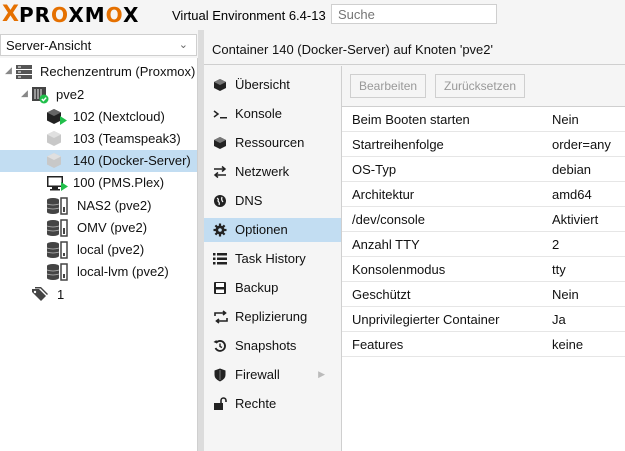 The image size is (625, 451). I want to click on view-select: Server-Ansicht ⌄, so click(98, 45).